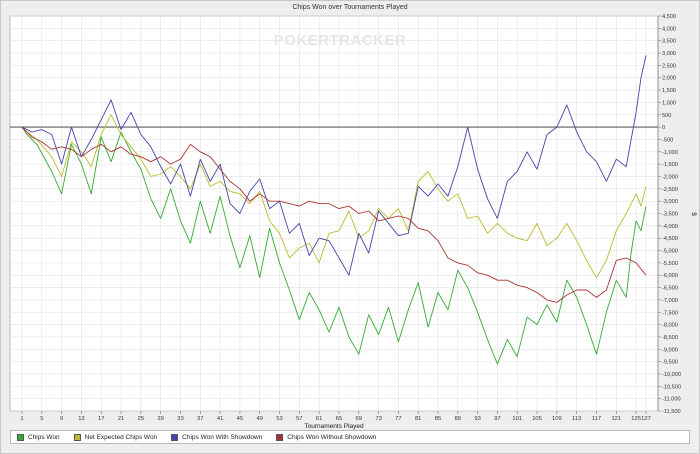 The height and width of the screenshot is (454, 700). I want to click on x-tick-label: 85, so click(438, 419).